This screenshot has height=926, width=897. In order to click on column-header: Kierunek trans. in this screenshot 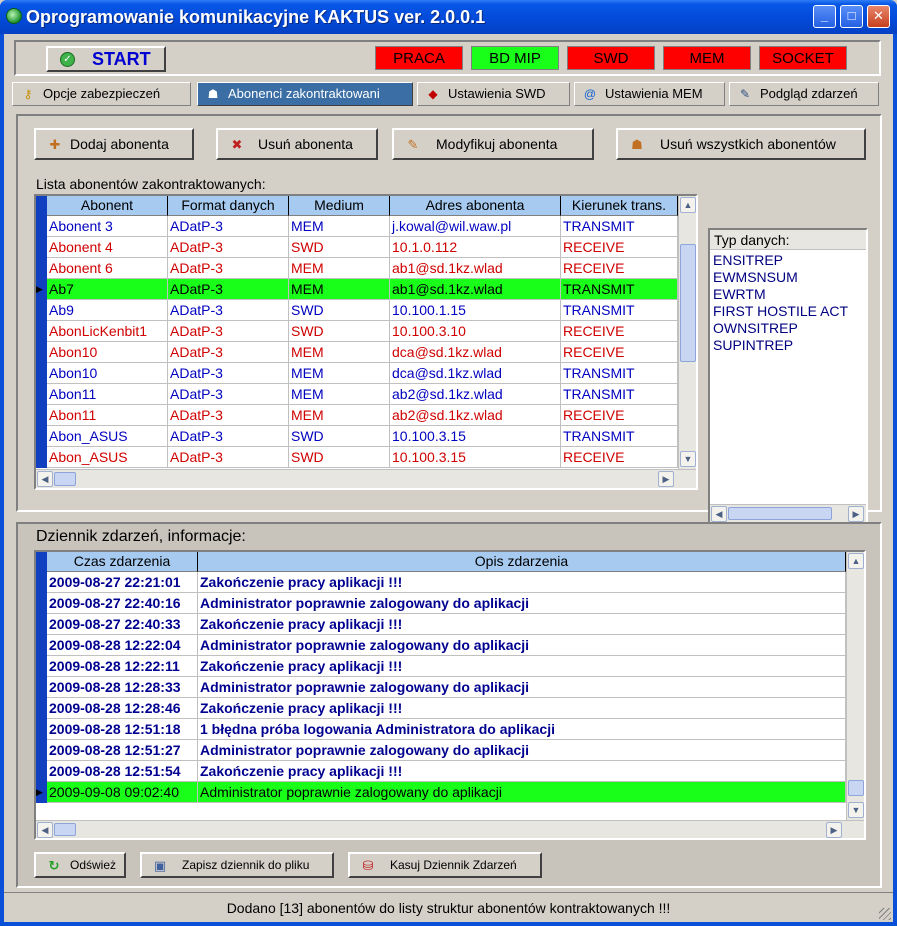, I will do `click(619, 206)`.